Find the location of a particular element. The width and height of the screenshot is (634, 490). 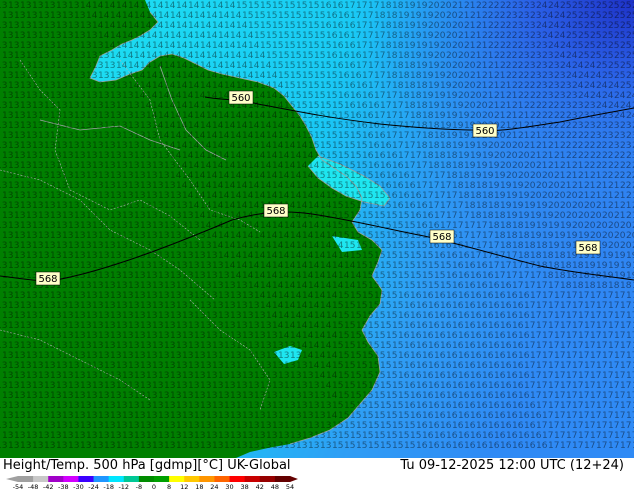

svg-text: 20 is located at coordinates (470, 86).